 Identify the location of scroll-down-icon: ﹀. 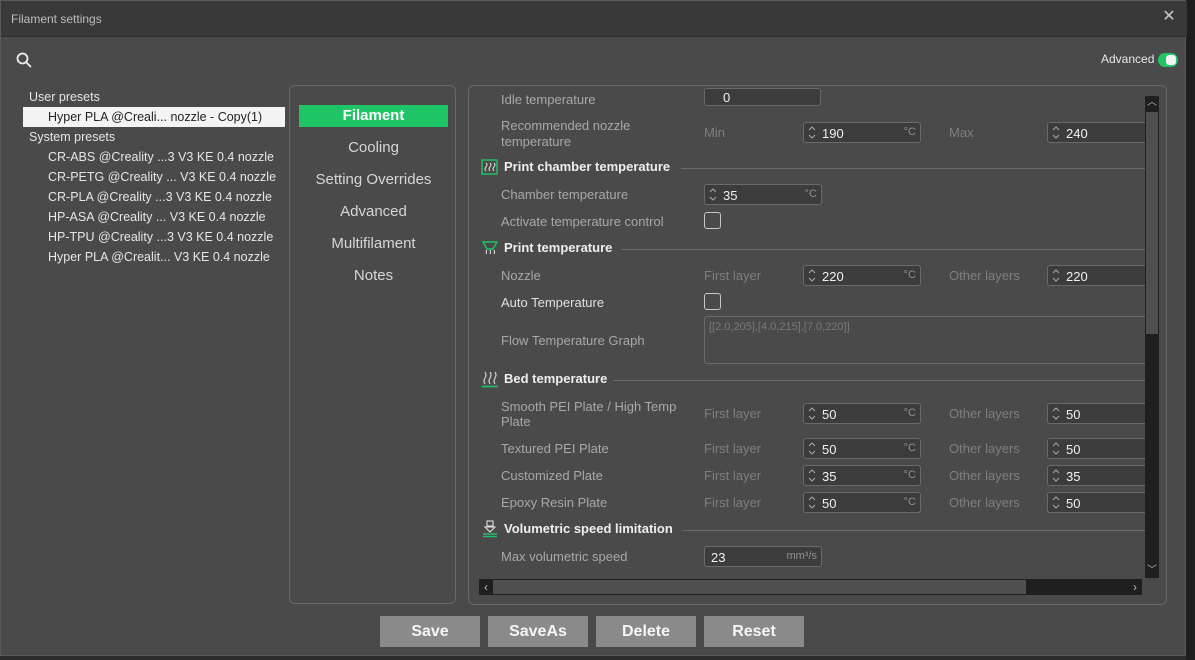
(1152, 571).